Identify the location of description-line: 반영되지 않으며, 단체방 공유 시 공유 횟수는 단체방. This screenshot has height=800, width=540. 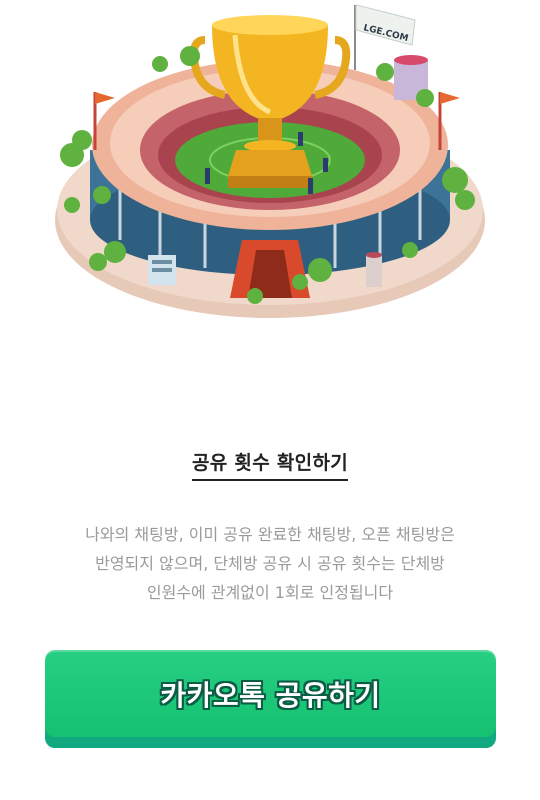
(270, 563).